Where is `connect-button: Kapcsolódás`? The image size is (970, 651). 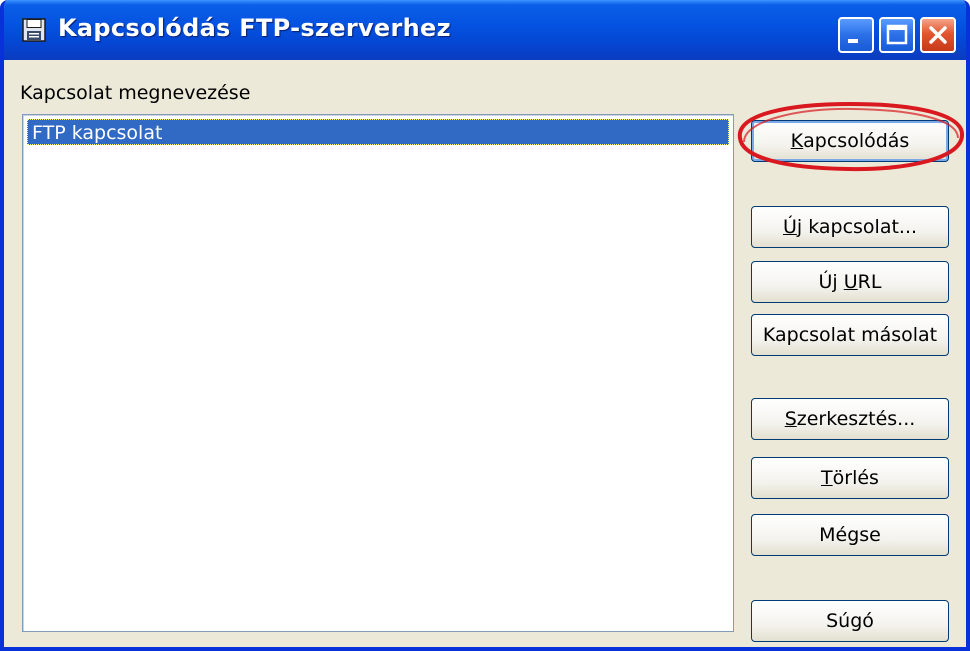
connect-button: Kapcsolódás is located at coordinates (850, 141).